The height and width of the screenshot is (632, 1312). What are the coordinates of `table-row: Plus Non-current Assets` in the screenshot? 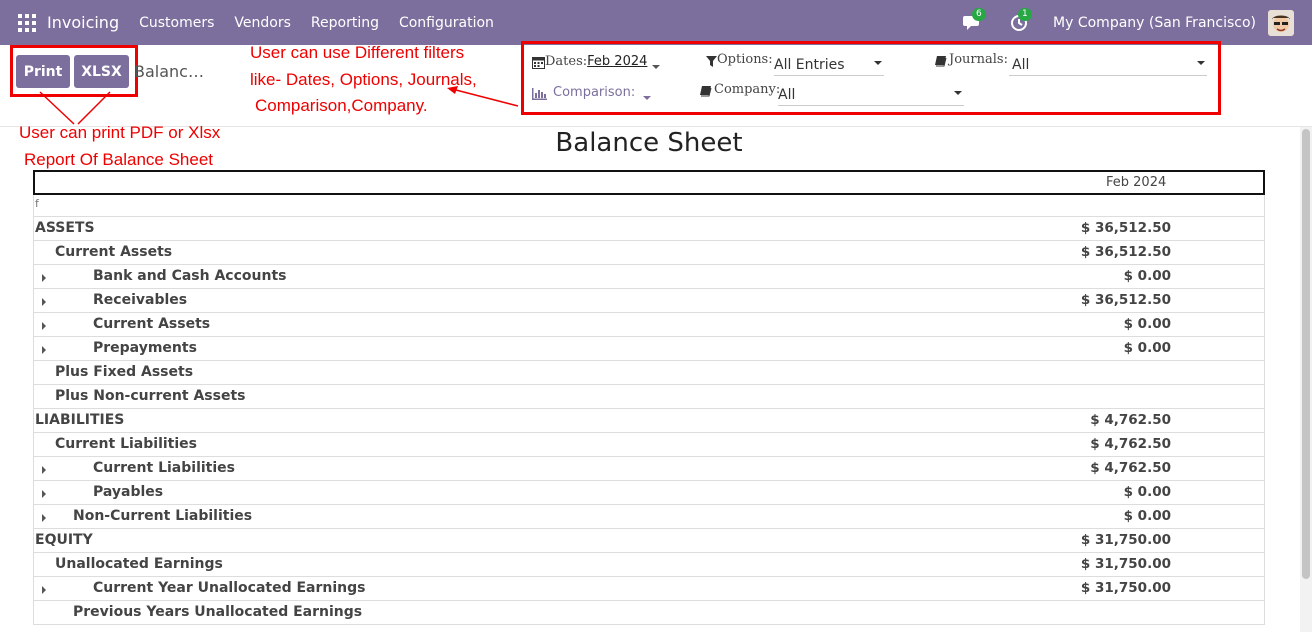 It's located at (649, 397).